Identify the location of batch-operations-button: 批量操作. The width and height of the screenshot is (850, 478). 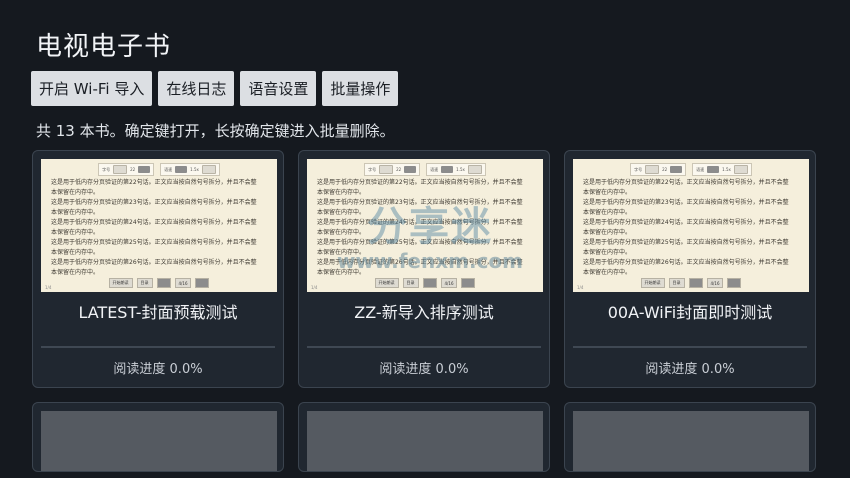
(360, 88).